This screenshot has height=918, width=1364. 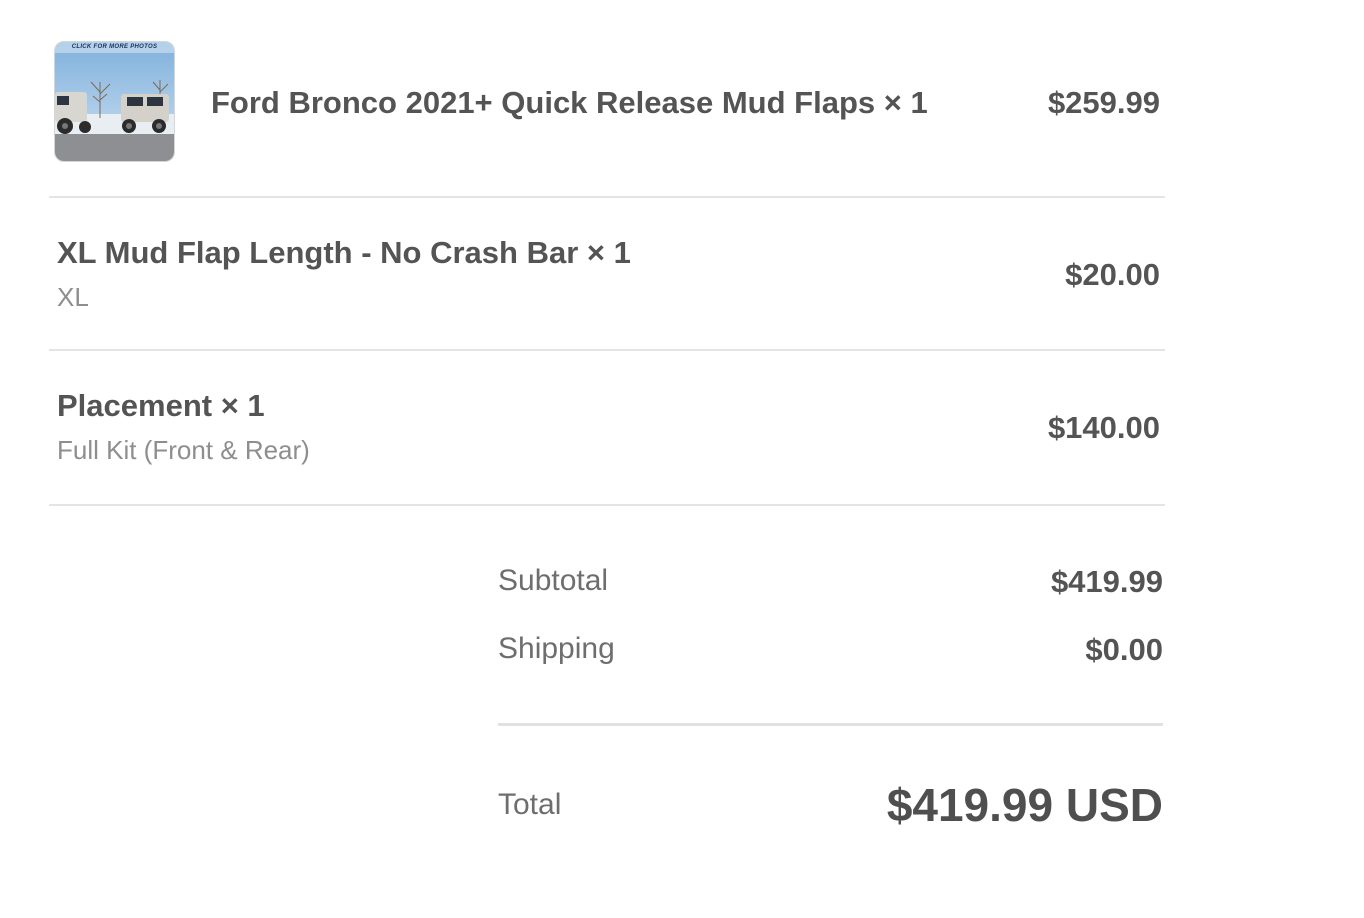 What do you see at coordinates (530, 804) in the screenshot?
I see `total-label: Total` at bounding box center [530, 804].